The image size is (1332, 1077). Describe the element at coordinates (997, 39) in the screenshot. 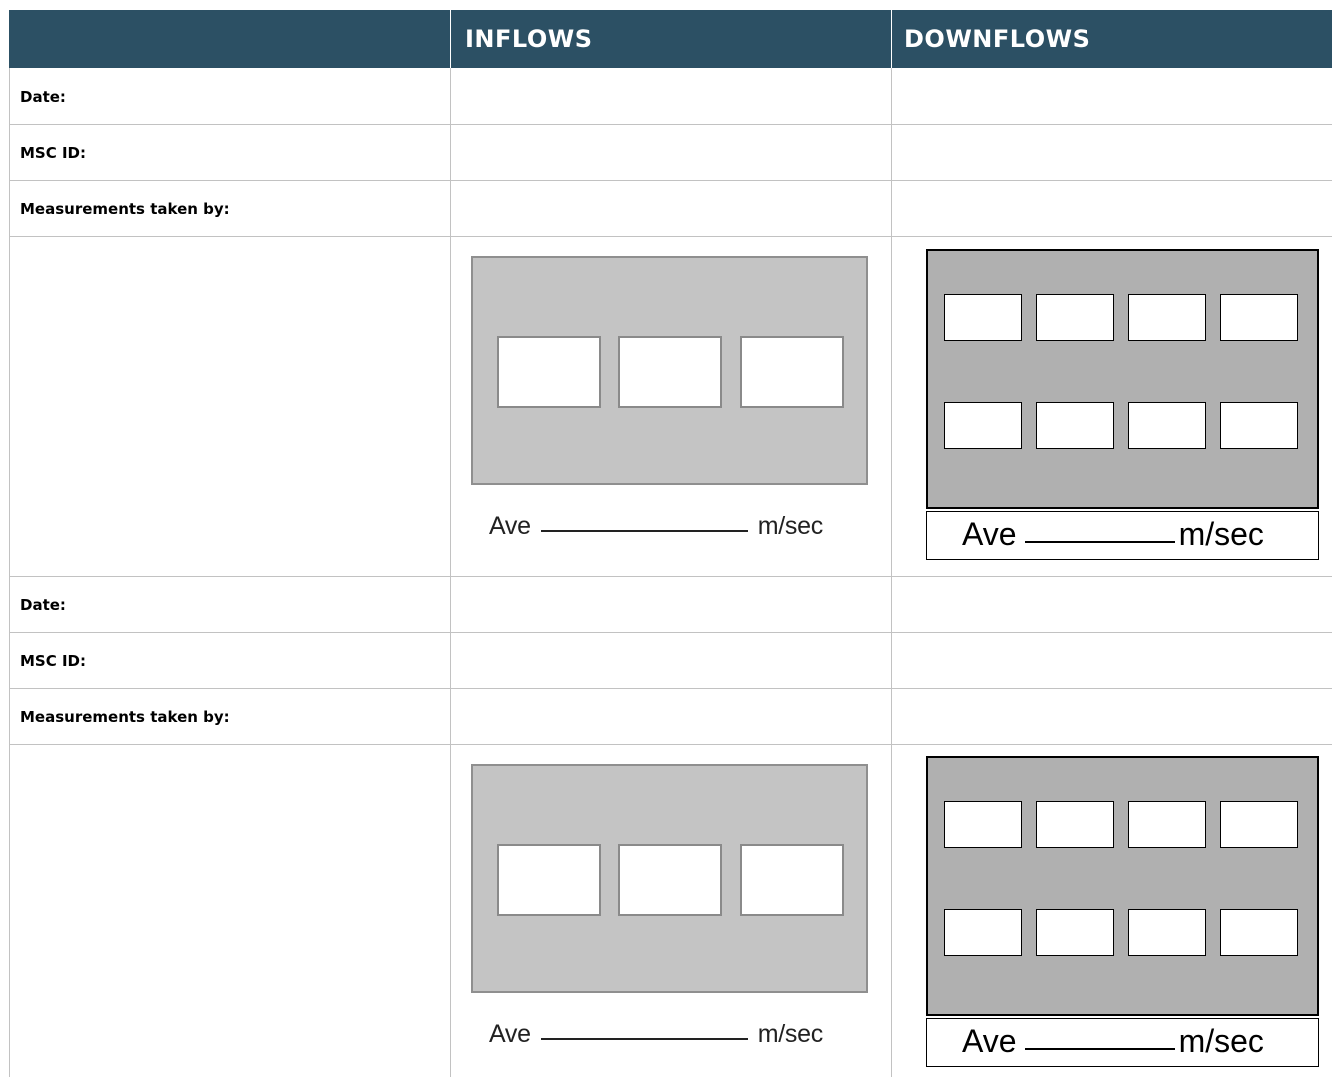

I see `downflows-heading: DOWNFLOWS` at that location.